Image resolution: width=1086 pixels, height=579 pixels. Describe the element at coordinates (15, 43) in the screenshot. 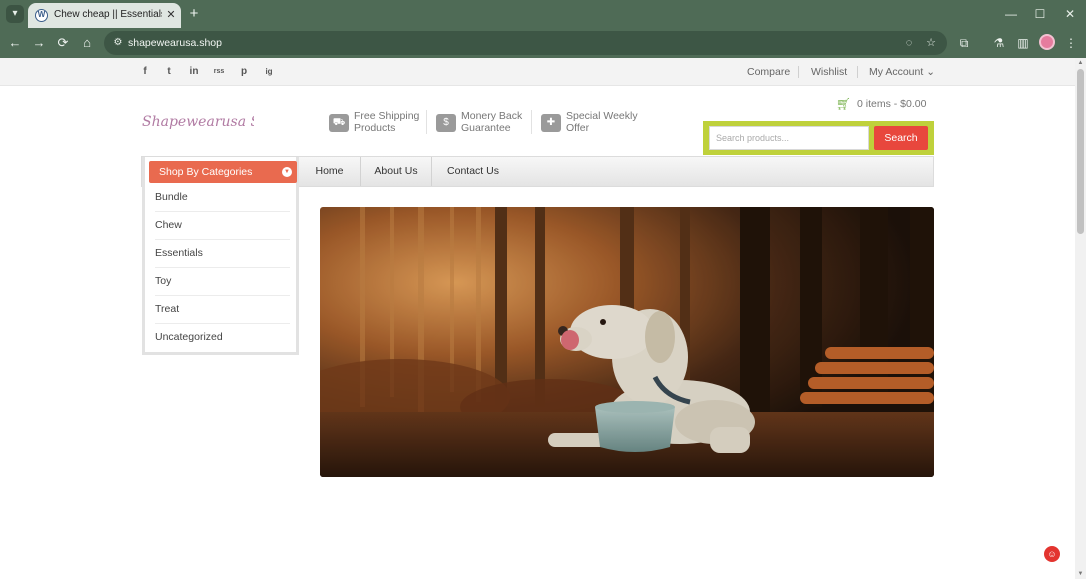

I see `back-icon: ←` at that location.